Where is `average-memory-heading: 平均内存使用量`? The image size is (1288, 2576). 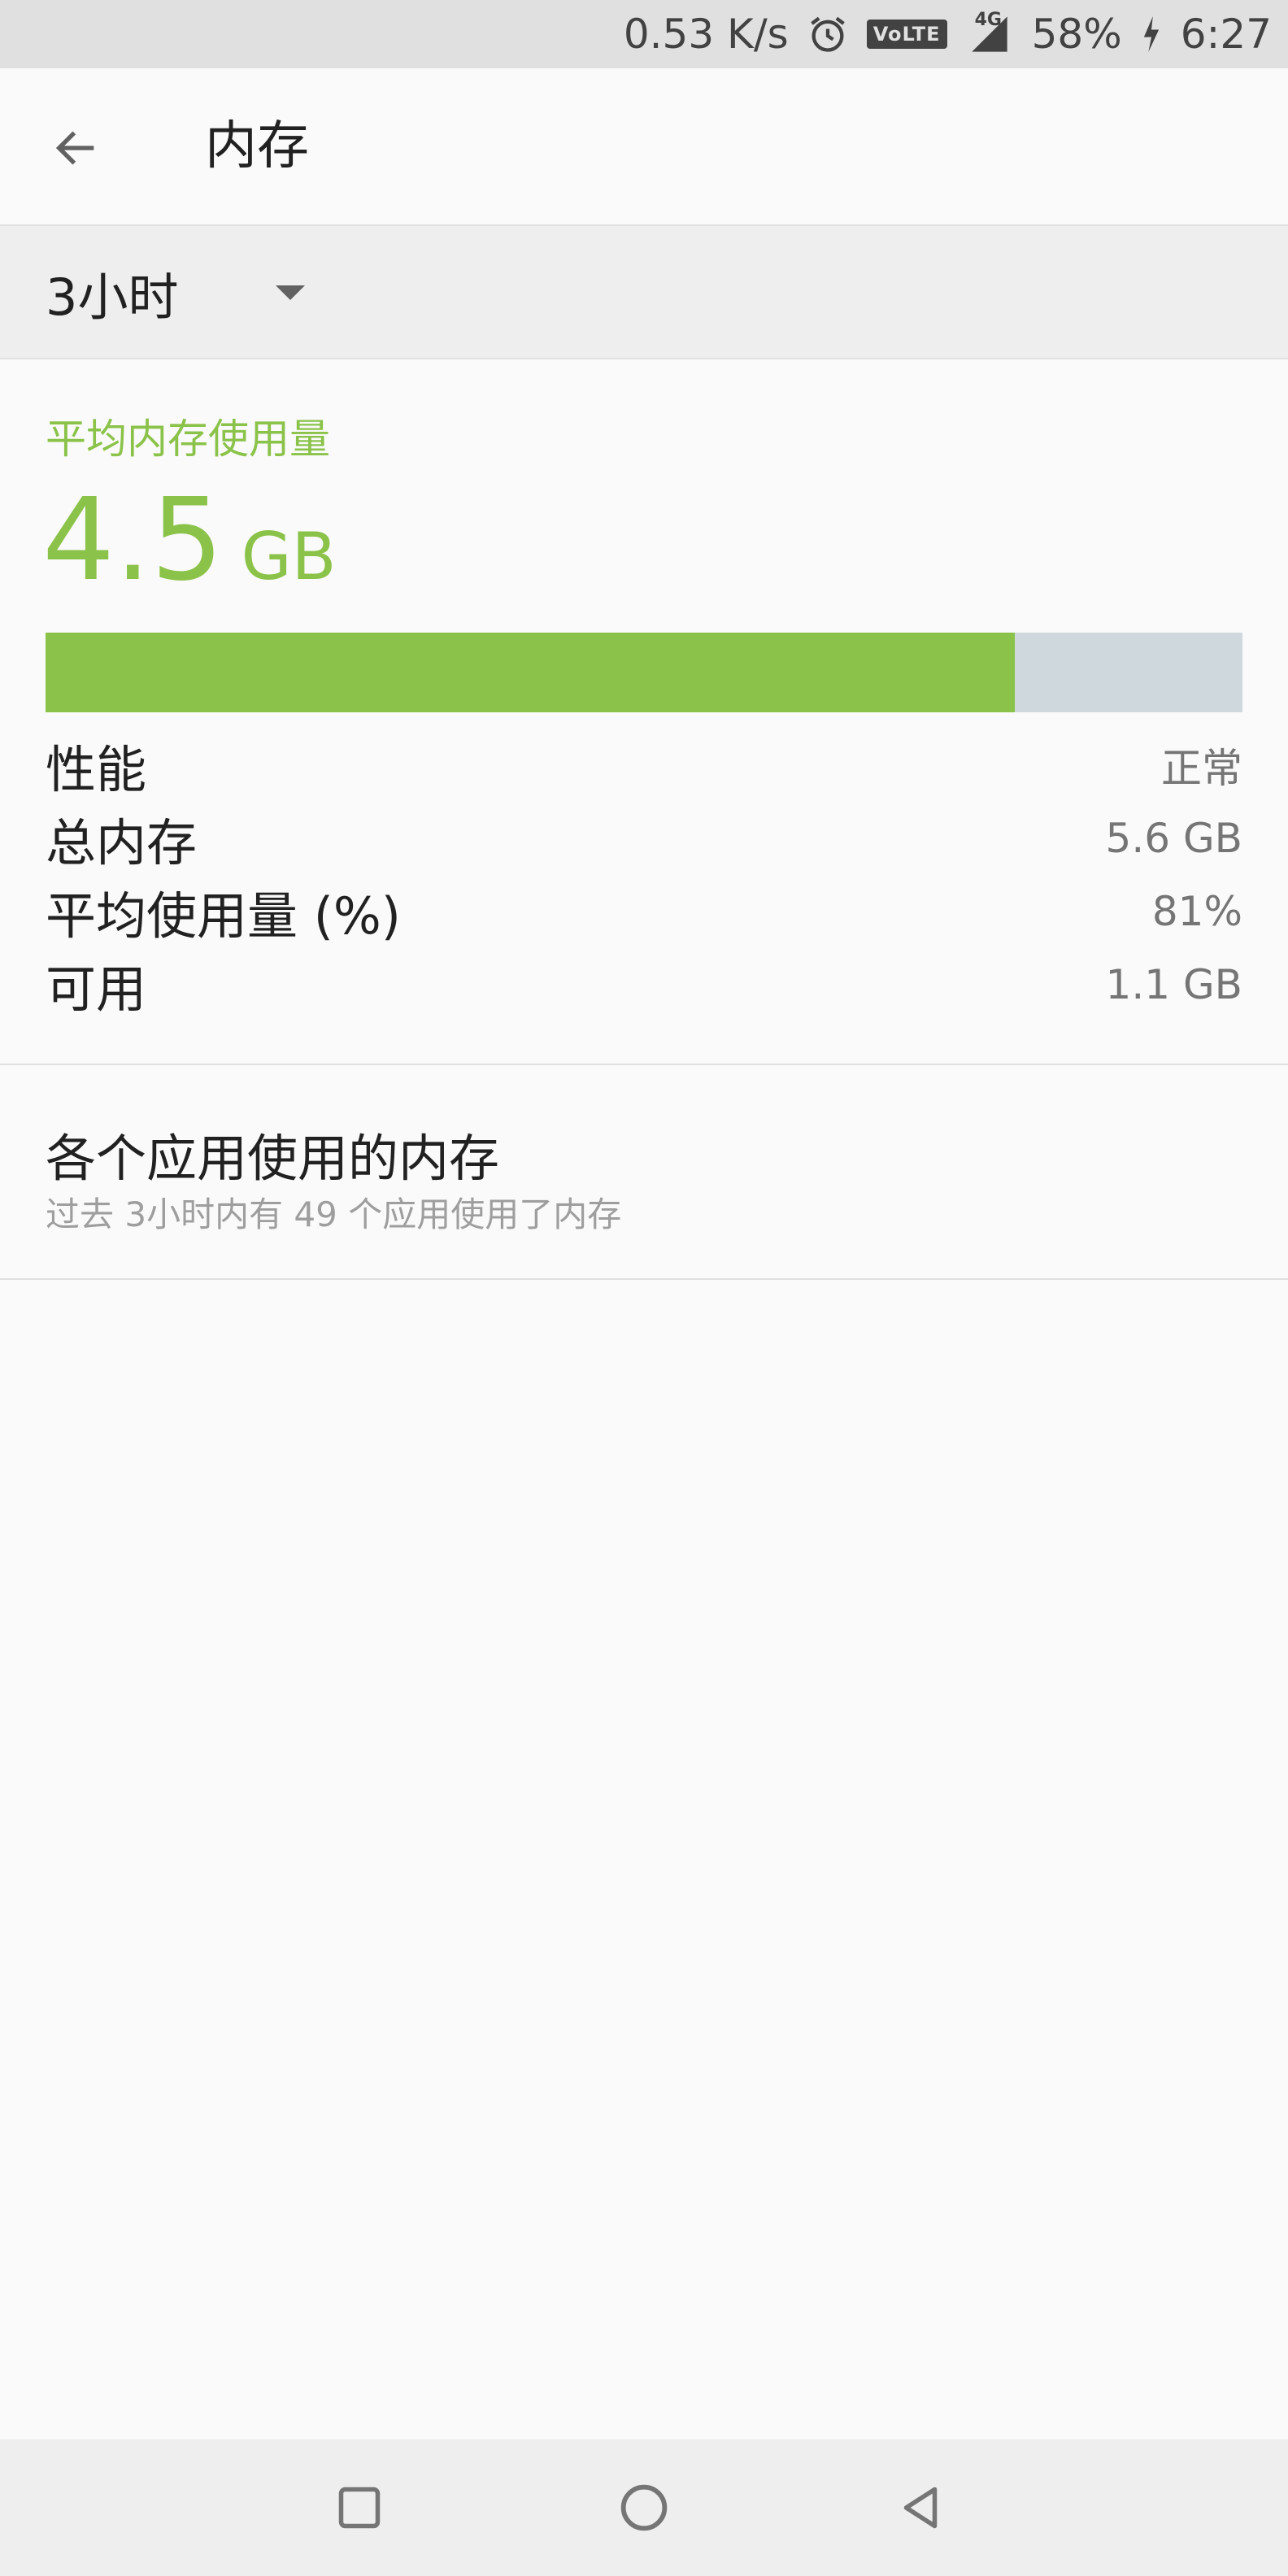
average-memory-heading: 平均内存使用量 is located at coordinates (188, 440).